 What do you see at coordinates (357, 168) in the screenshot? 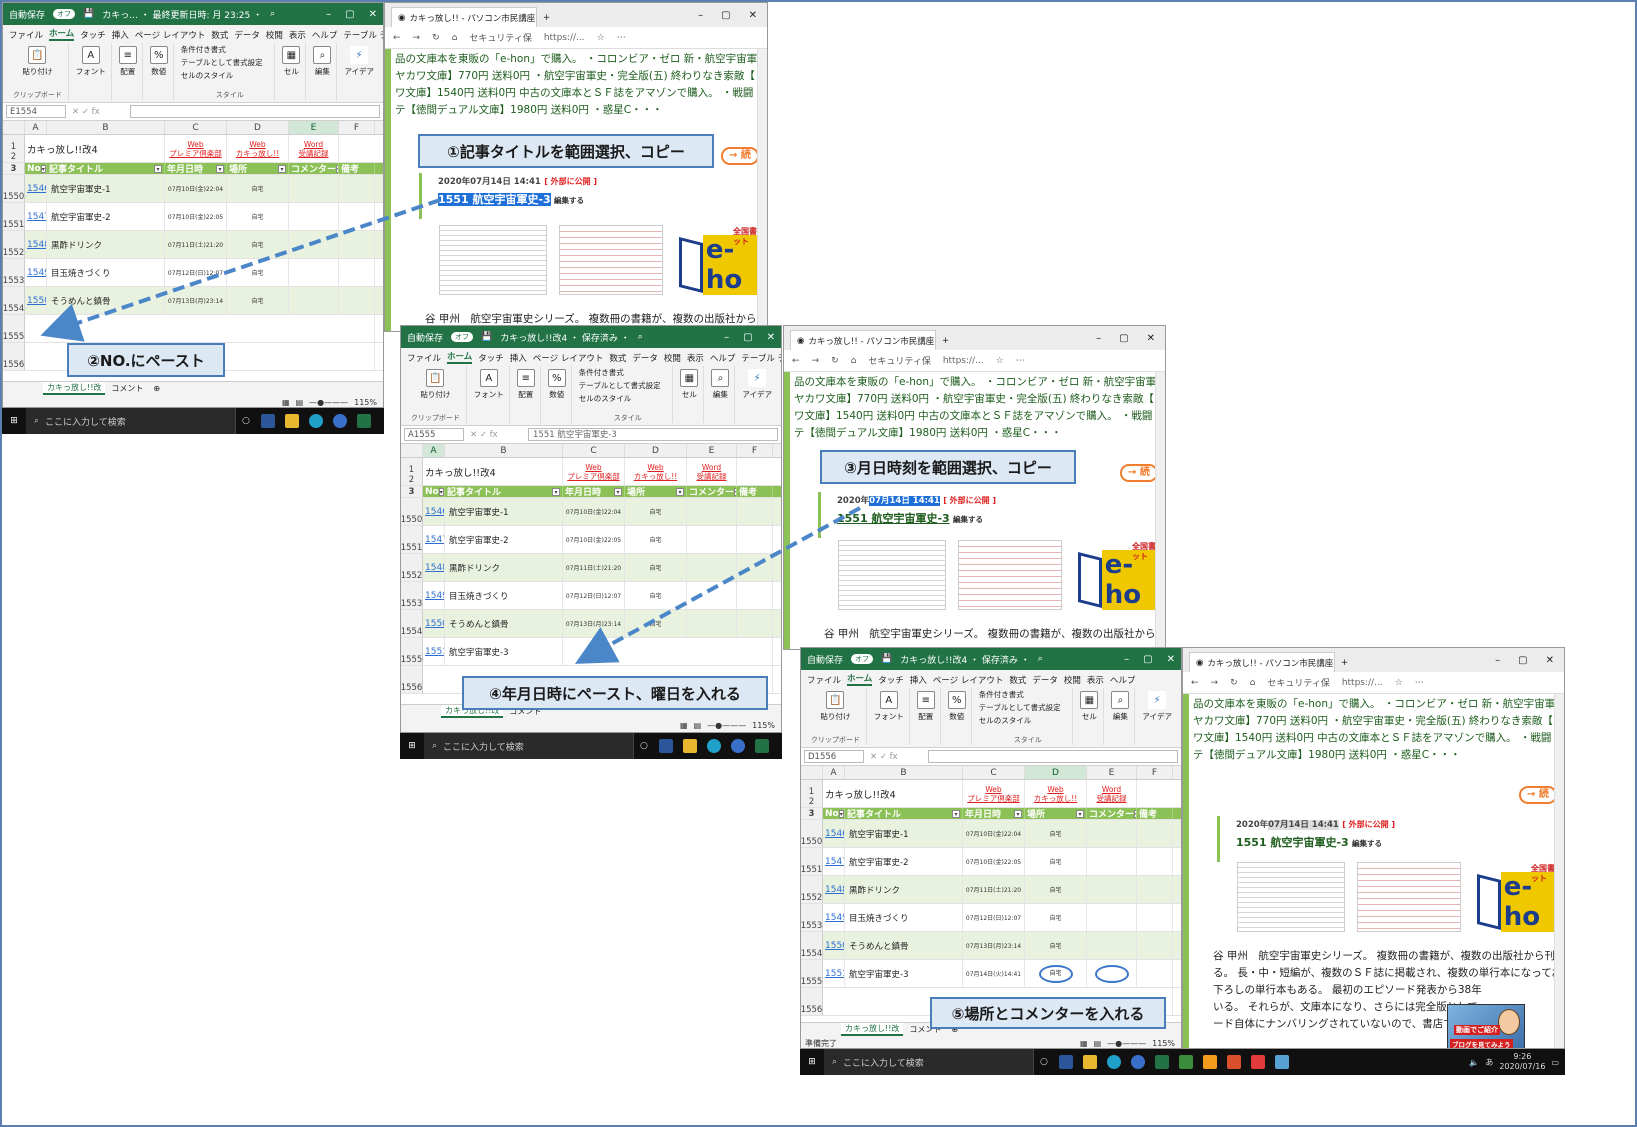
I see `header-note: 備考` at bounding box center [357, 168].